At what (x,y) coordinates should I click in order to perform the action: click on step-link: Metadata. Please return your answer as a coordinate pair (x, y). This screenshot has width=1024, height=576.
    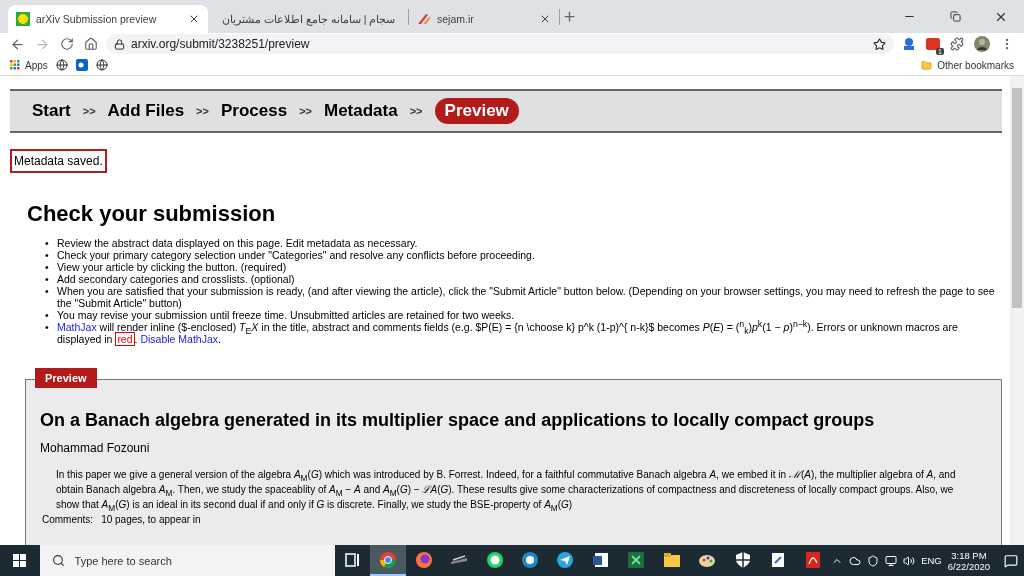
    Looking at the image, I should click on (361, 111).